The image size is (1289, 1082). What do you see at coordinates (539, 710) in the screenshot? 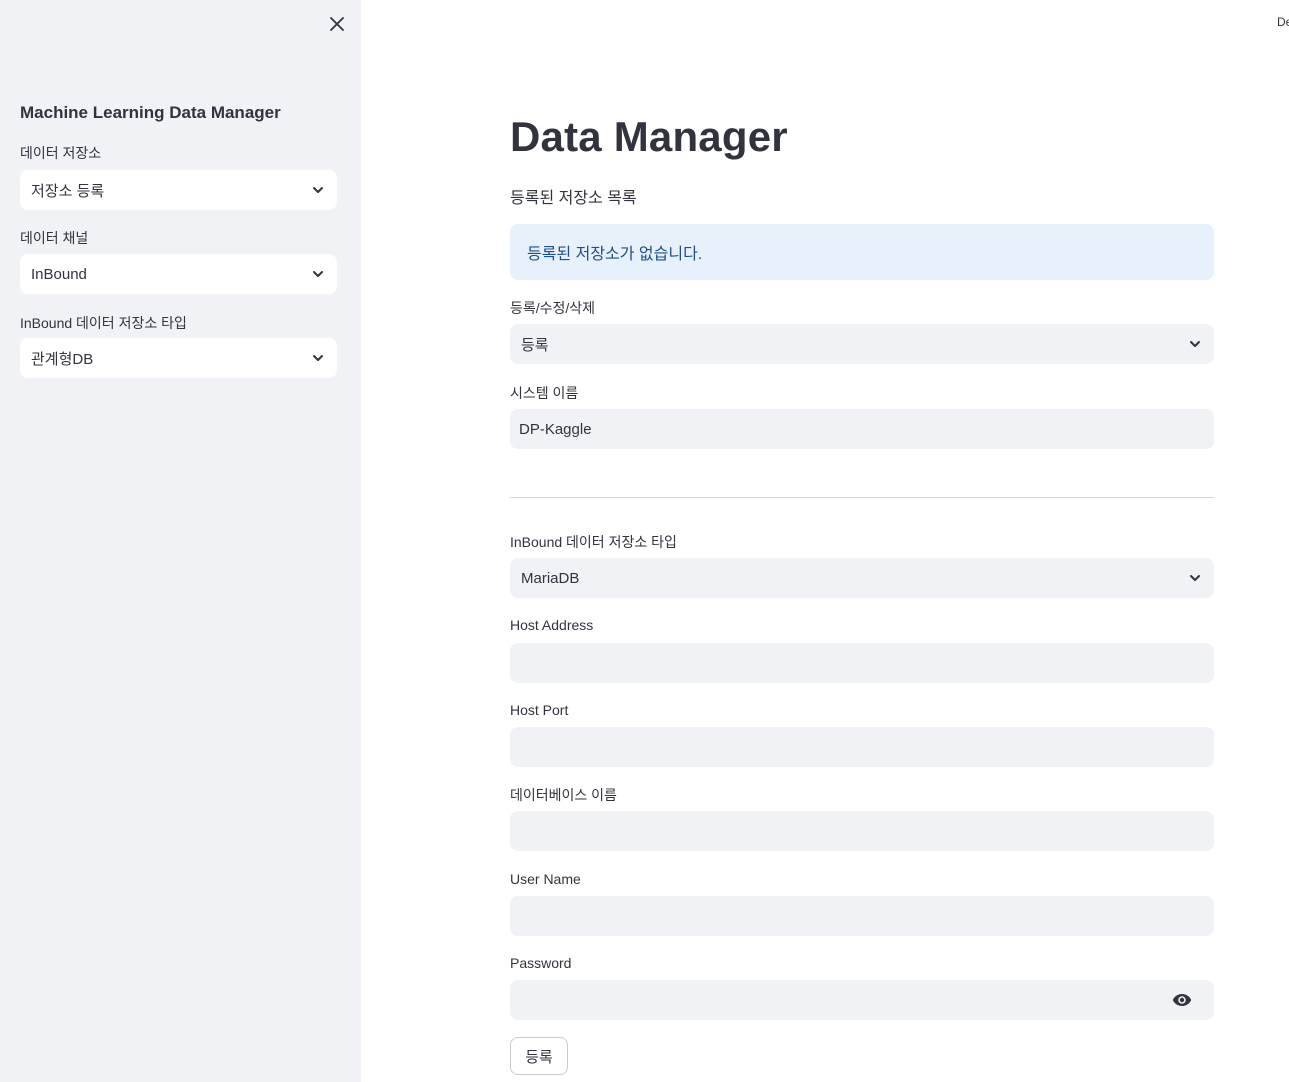
I see `host-port-label: Host Port` at bounding box center [539, 710].